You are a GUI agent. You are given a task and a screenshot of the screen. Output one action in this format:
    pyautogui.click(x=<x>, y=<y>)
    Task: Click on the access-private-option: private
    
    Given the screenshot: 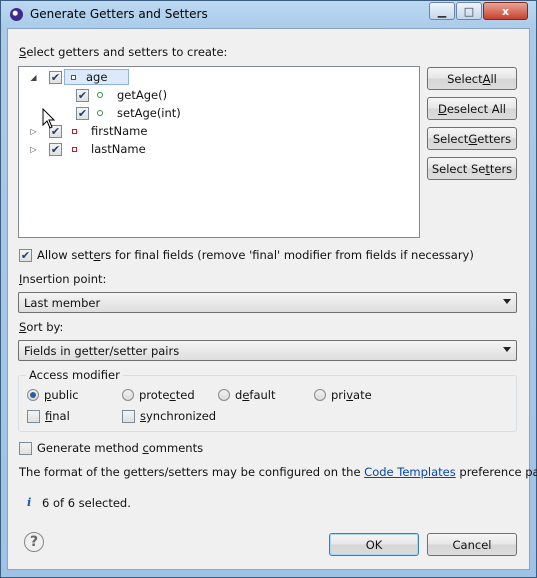 What is the action you would take?
    pyautogui.click(x=343, y=395)
    